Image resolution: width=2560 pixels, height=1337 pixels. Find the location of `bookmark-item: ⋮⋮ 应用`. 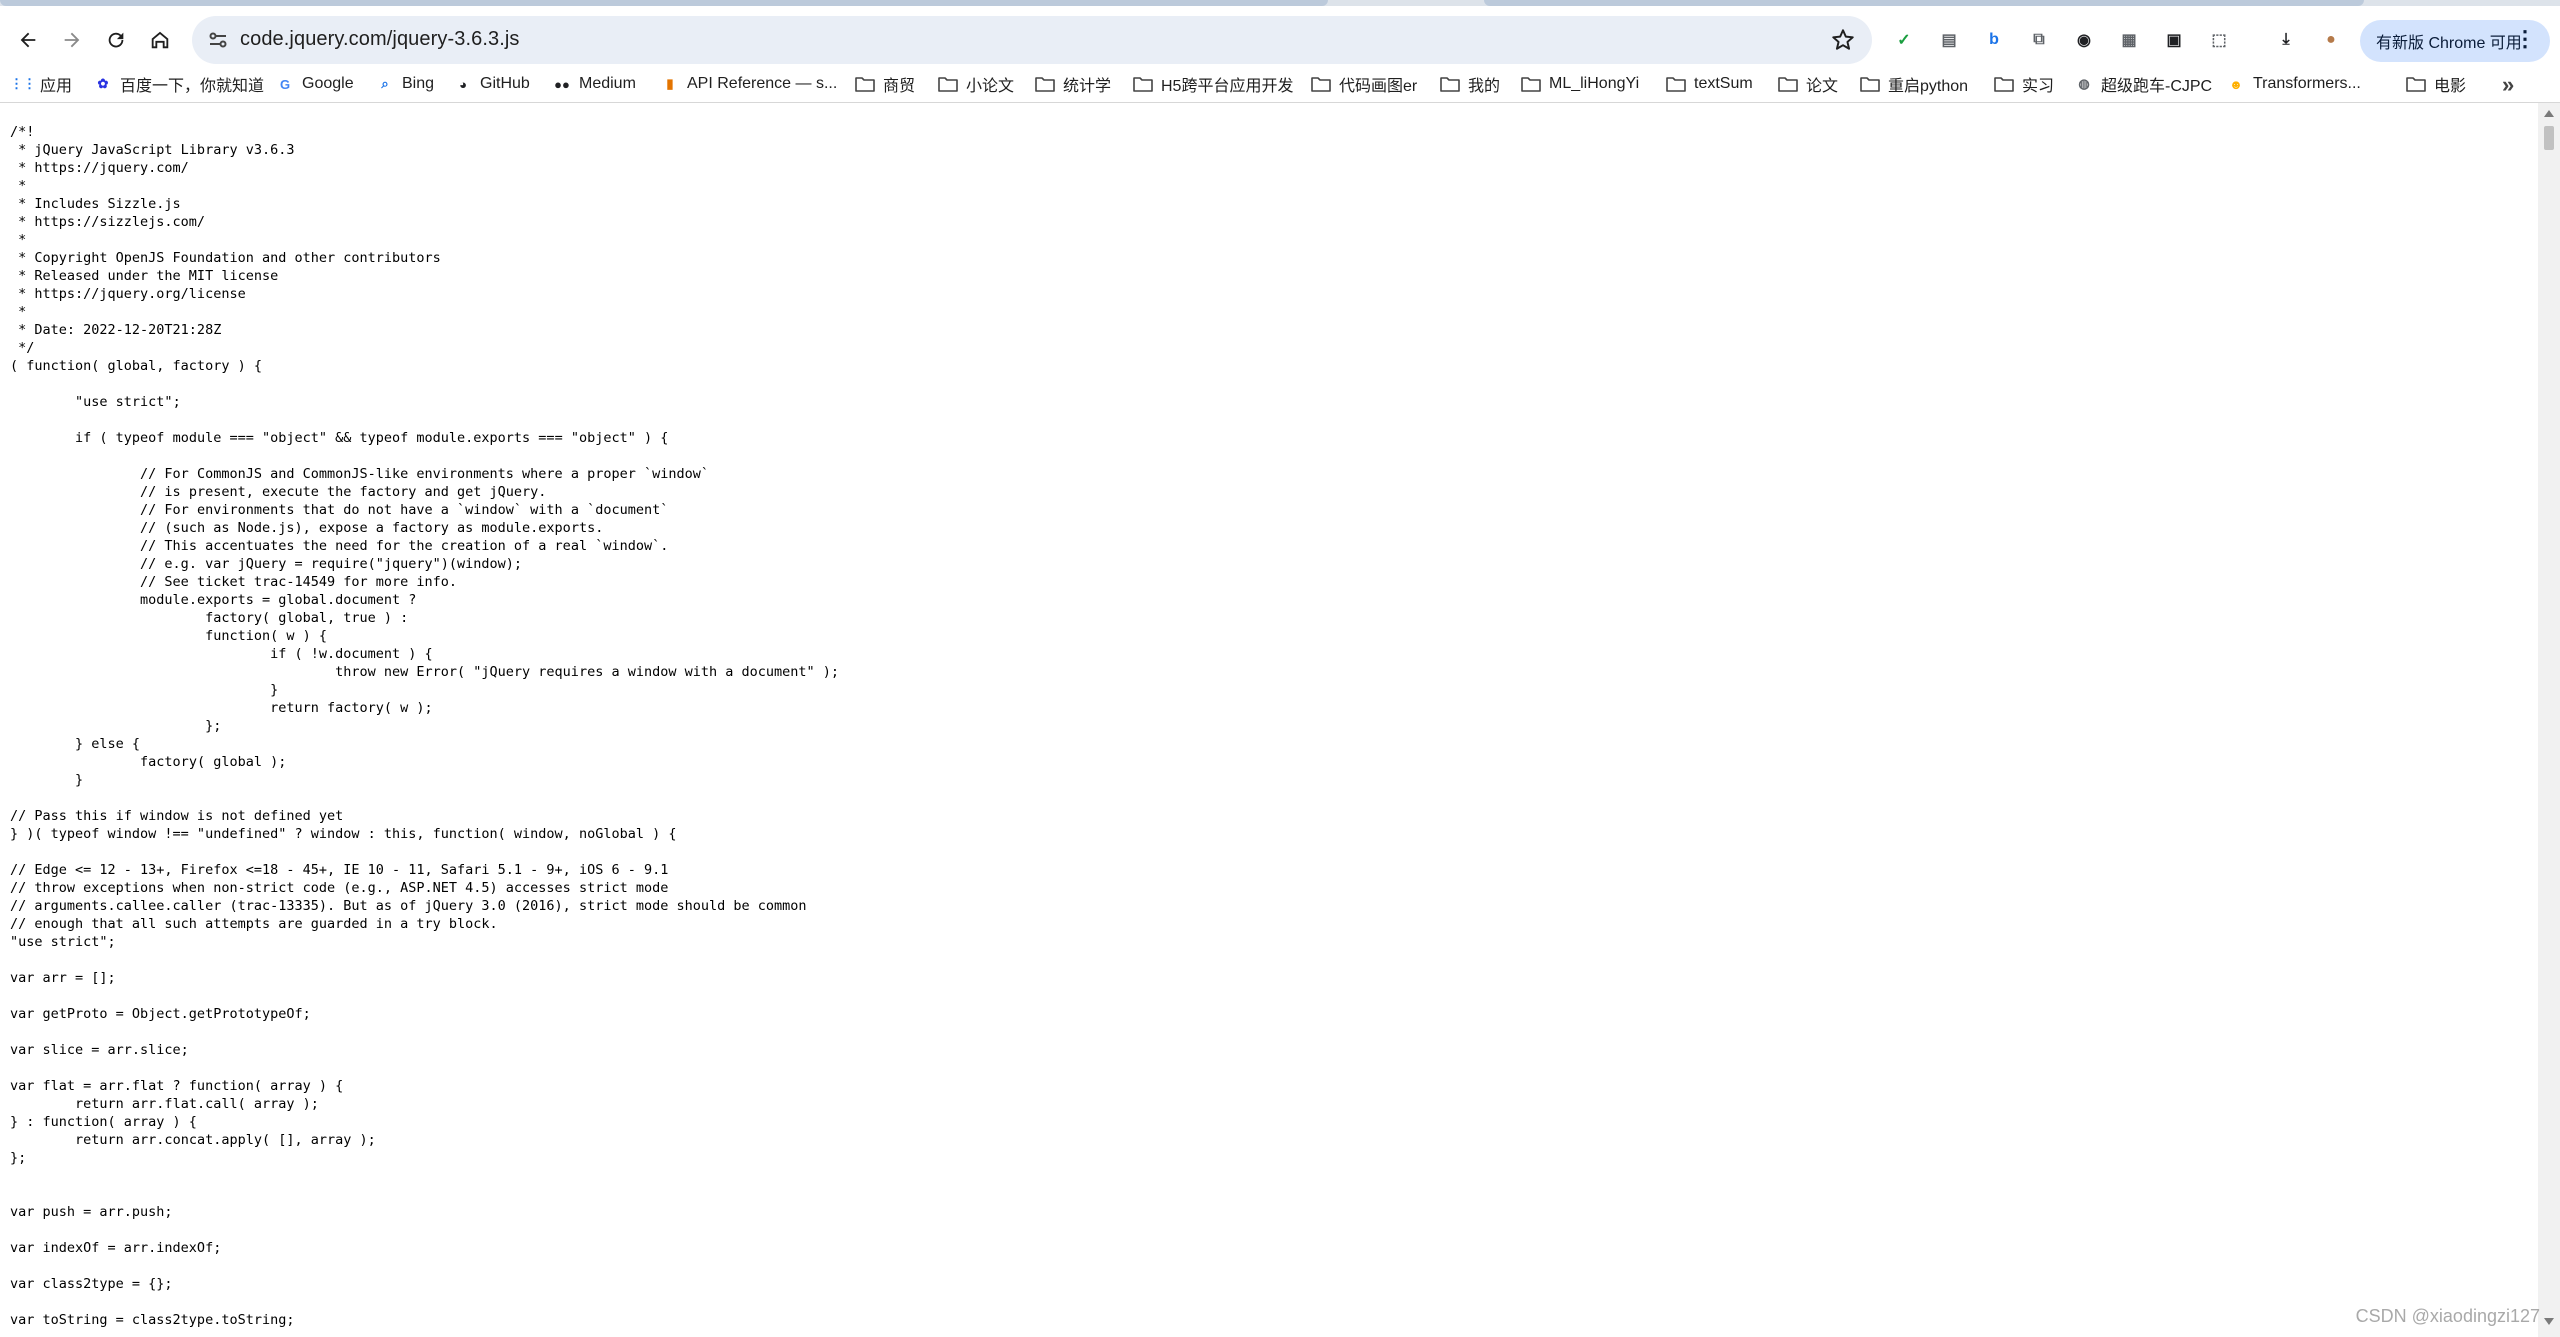

bookmark-item: ⋮⋮ 应用 is located at coordinates (41, 84).